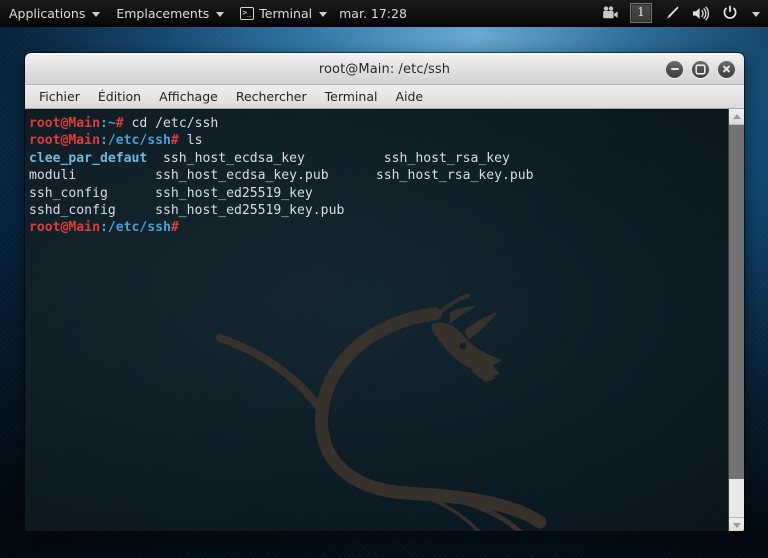 This screenshot has width=768, height=558. I want to click on window-titlebar: root@Main: /etc/ssh, so click(384, 69).